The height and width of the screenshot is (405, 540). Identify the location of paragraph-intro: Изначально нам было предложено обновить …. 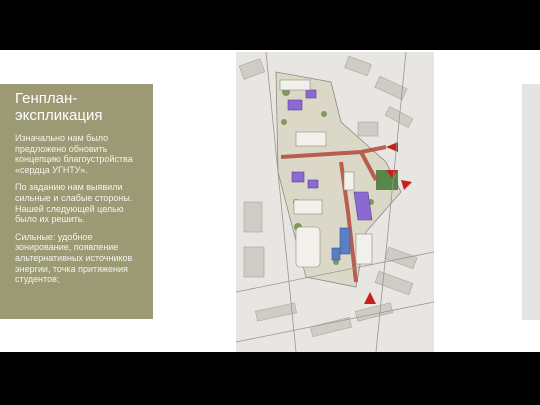
(74, 154).